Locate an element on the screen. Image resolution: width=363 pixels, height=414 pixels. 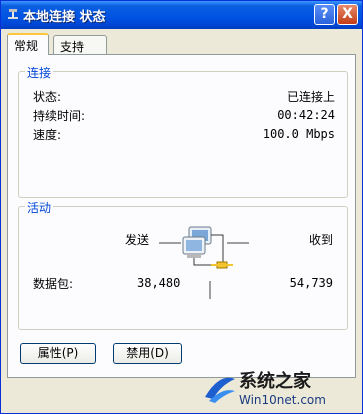
watermark-logo-icon is located at coordinates (220, 390).